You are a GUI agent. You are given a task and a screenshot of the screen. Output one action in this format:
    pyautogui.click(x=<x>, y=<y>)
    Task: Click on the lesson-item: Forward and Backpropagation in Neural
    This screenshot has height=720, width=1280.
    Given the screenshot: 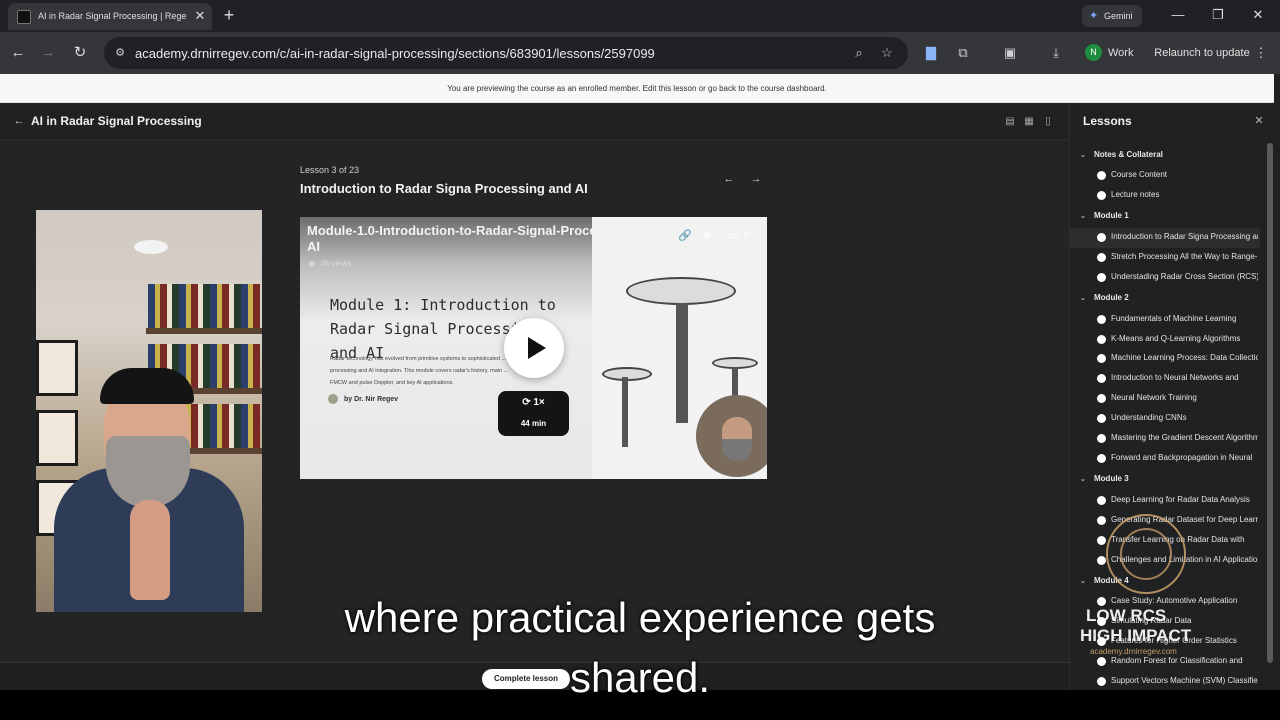 What is the action you would take?
    pyautogui.click(x=1165, y=459)
    